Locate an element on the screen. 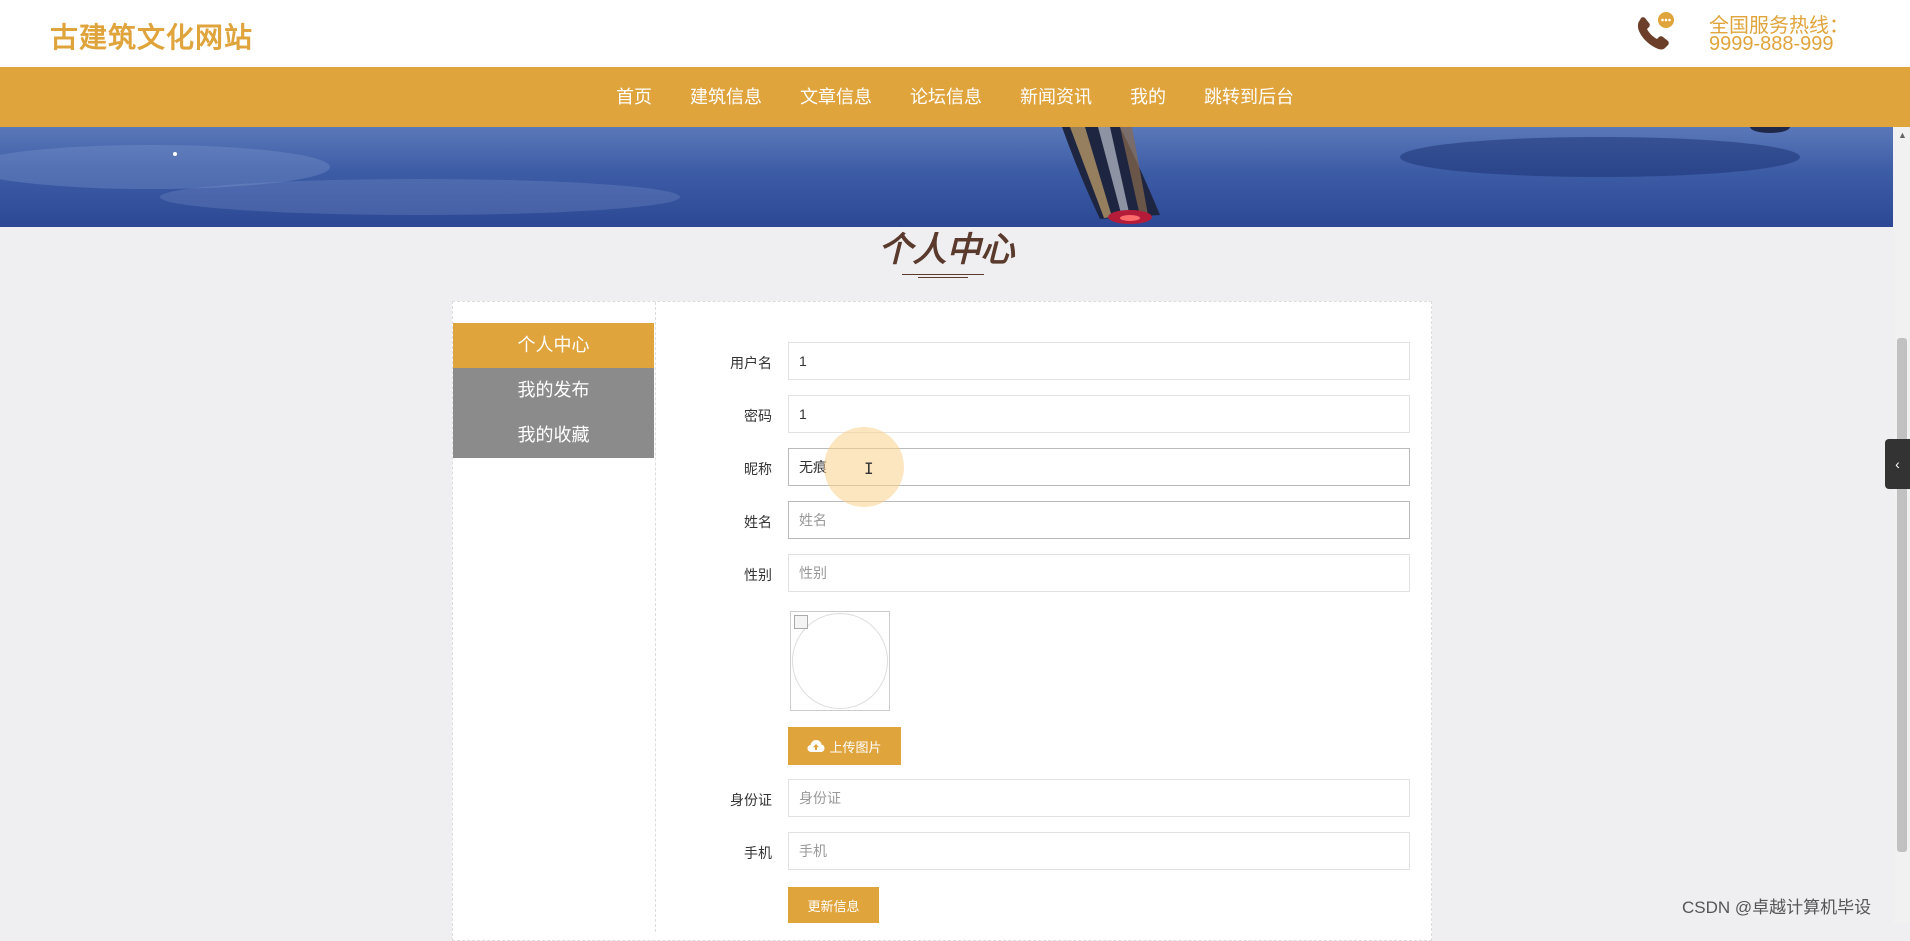 The width and height of the screenshot is (1910, 941). update-info-button: 更新信息 is located at coordinates (833, 905).